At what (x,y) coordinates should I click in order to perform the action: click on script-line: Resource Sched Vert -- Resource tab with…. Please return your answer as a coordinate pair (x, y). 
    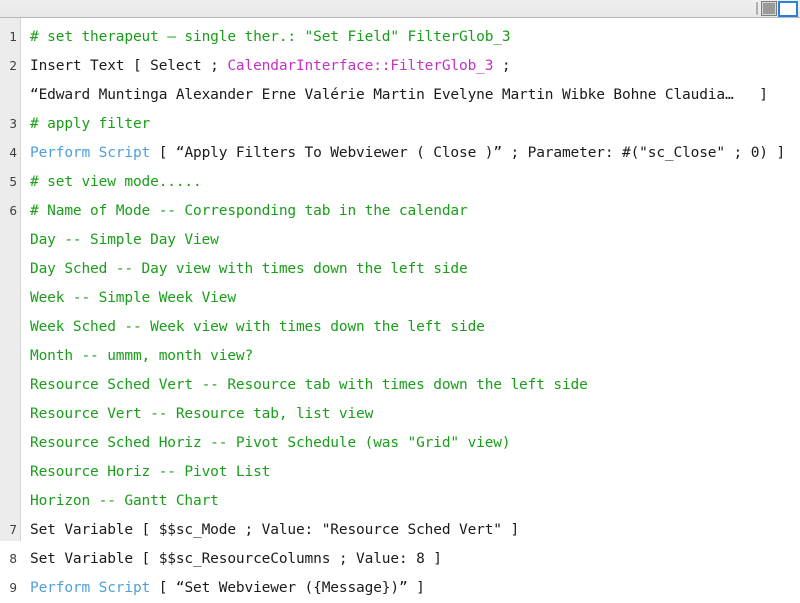
    Looking at the image, I should click on (400, 385).